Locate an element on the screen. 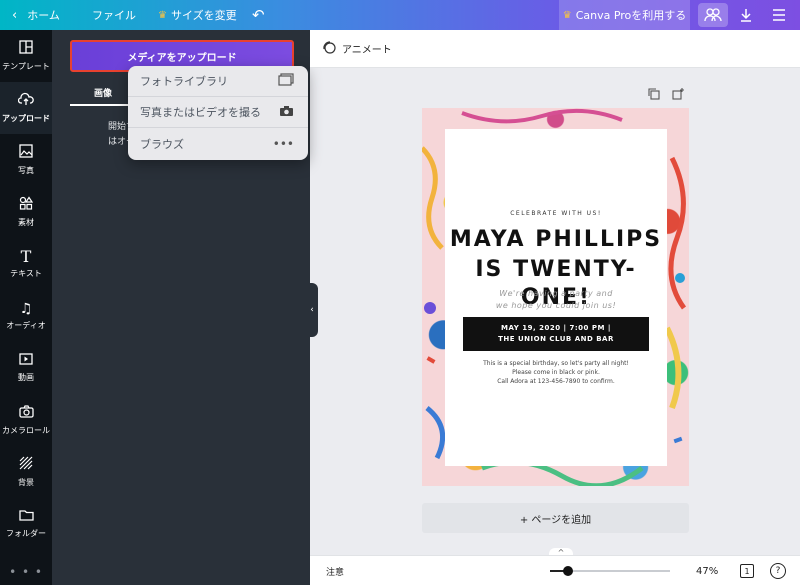 Image resolution: width=800 pixels, height=585 pixels. file-menu-button: ファイル is located at coordinates (114, 15).